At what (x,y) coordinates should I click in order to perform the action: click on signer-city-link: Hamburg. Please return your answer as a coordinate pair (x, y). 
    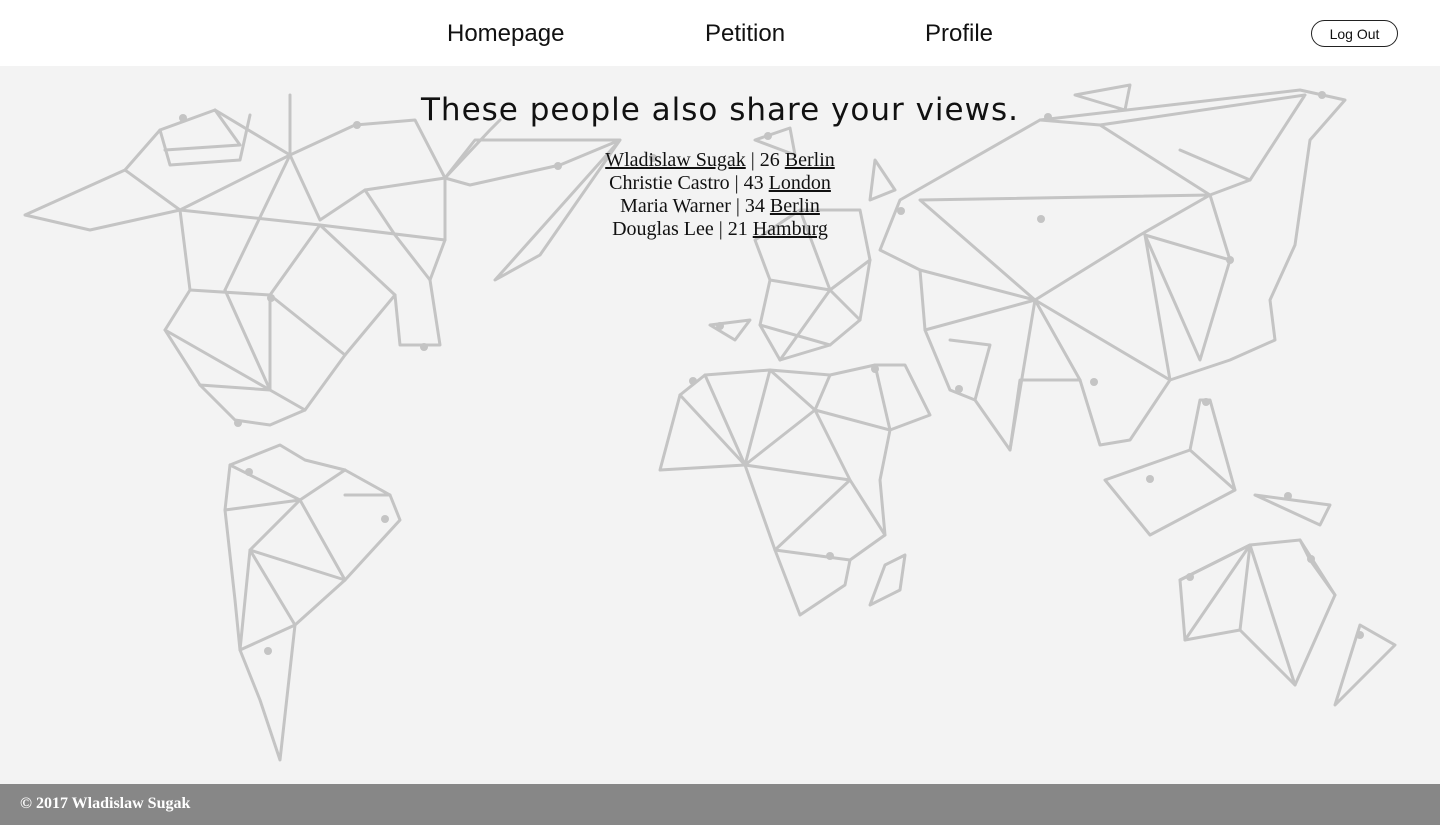
    Looking at the image, I should click on (790, 229).